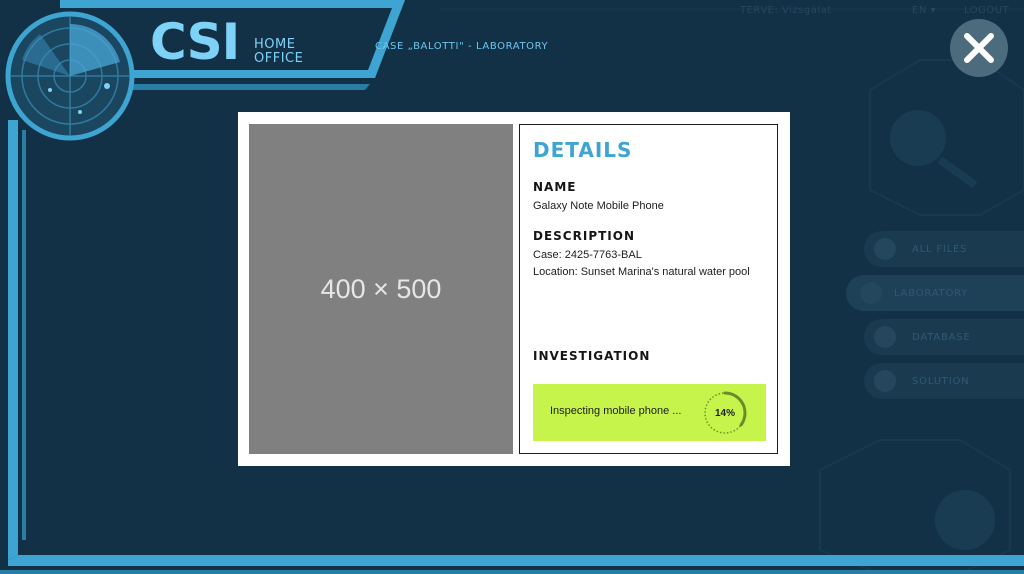 This screenshot has height=574, width=1024. I want to click on close-icon, so click(979, 48).